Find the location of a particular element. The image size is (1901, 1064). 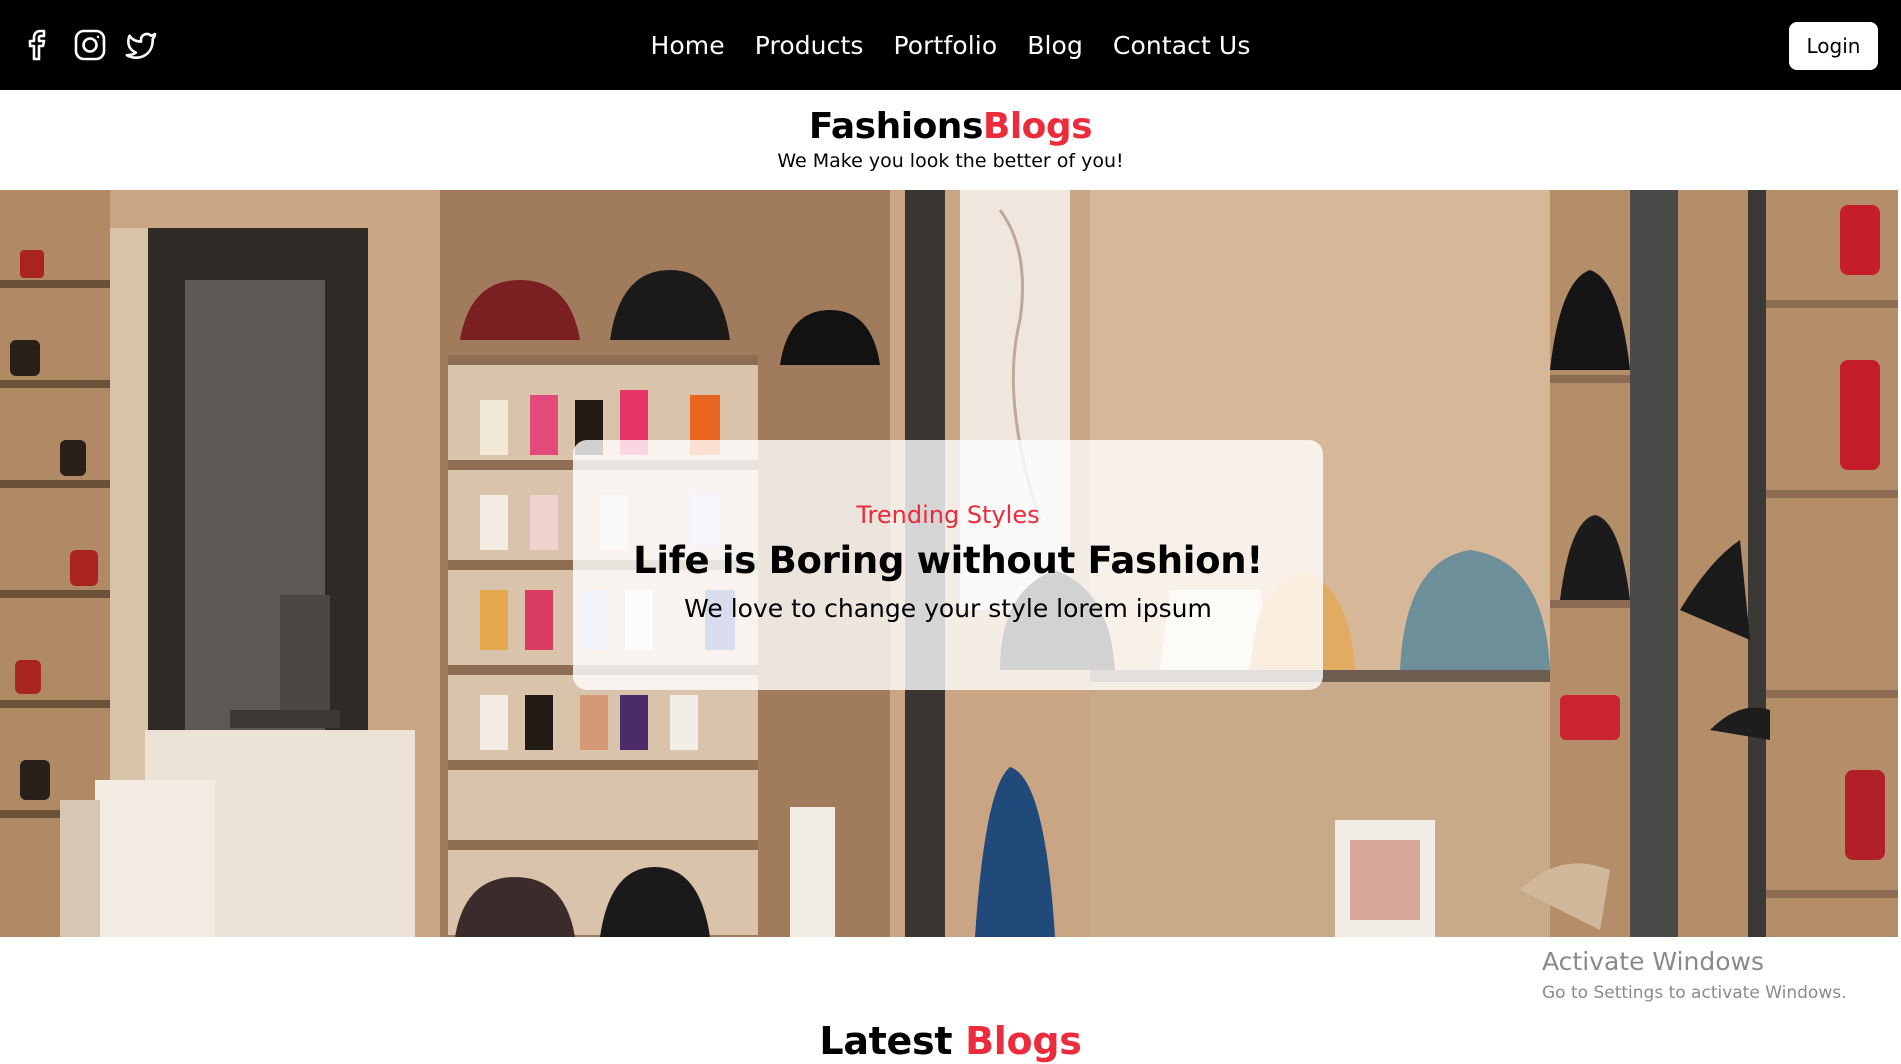

watermark-subtitle: Go to Settings to activate Windows. is located at coordinates (1694, 993).